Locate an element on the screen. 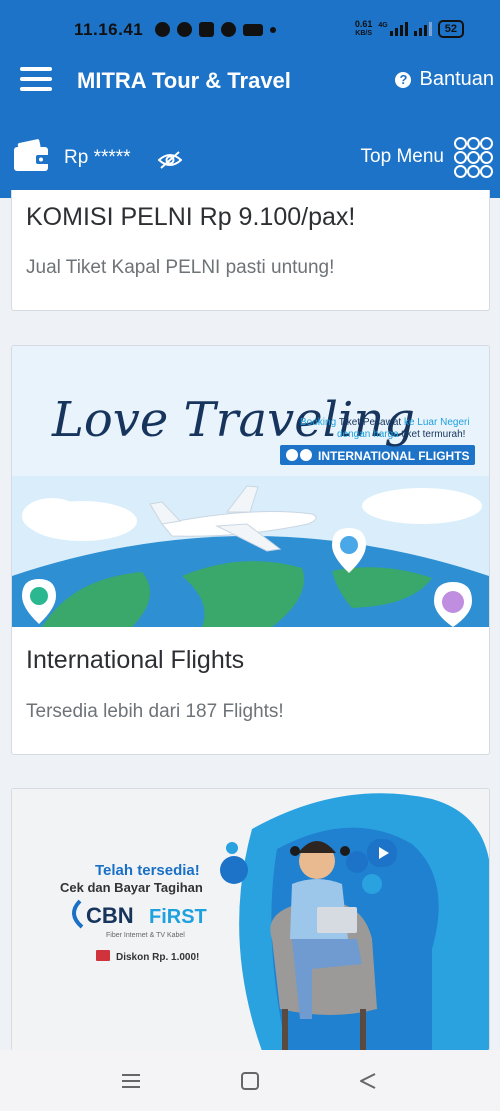  system-nav-bar is located at coordinates (250, 1080).